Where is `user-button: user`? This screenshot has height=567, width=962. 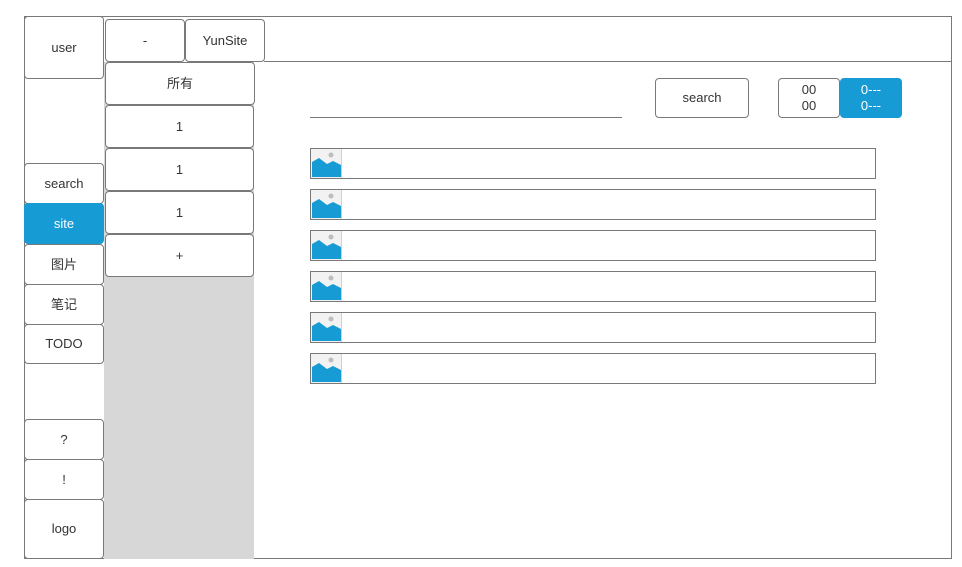
user-button: user is located at coordinates (64, 47).